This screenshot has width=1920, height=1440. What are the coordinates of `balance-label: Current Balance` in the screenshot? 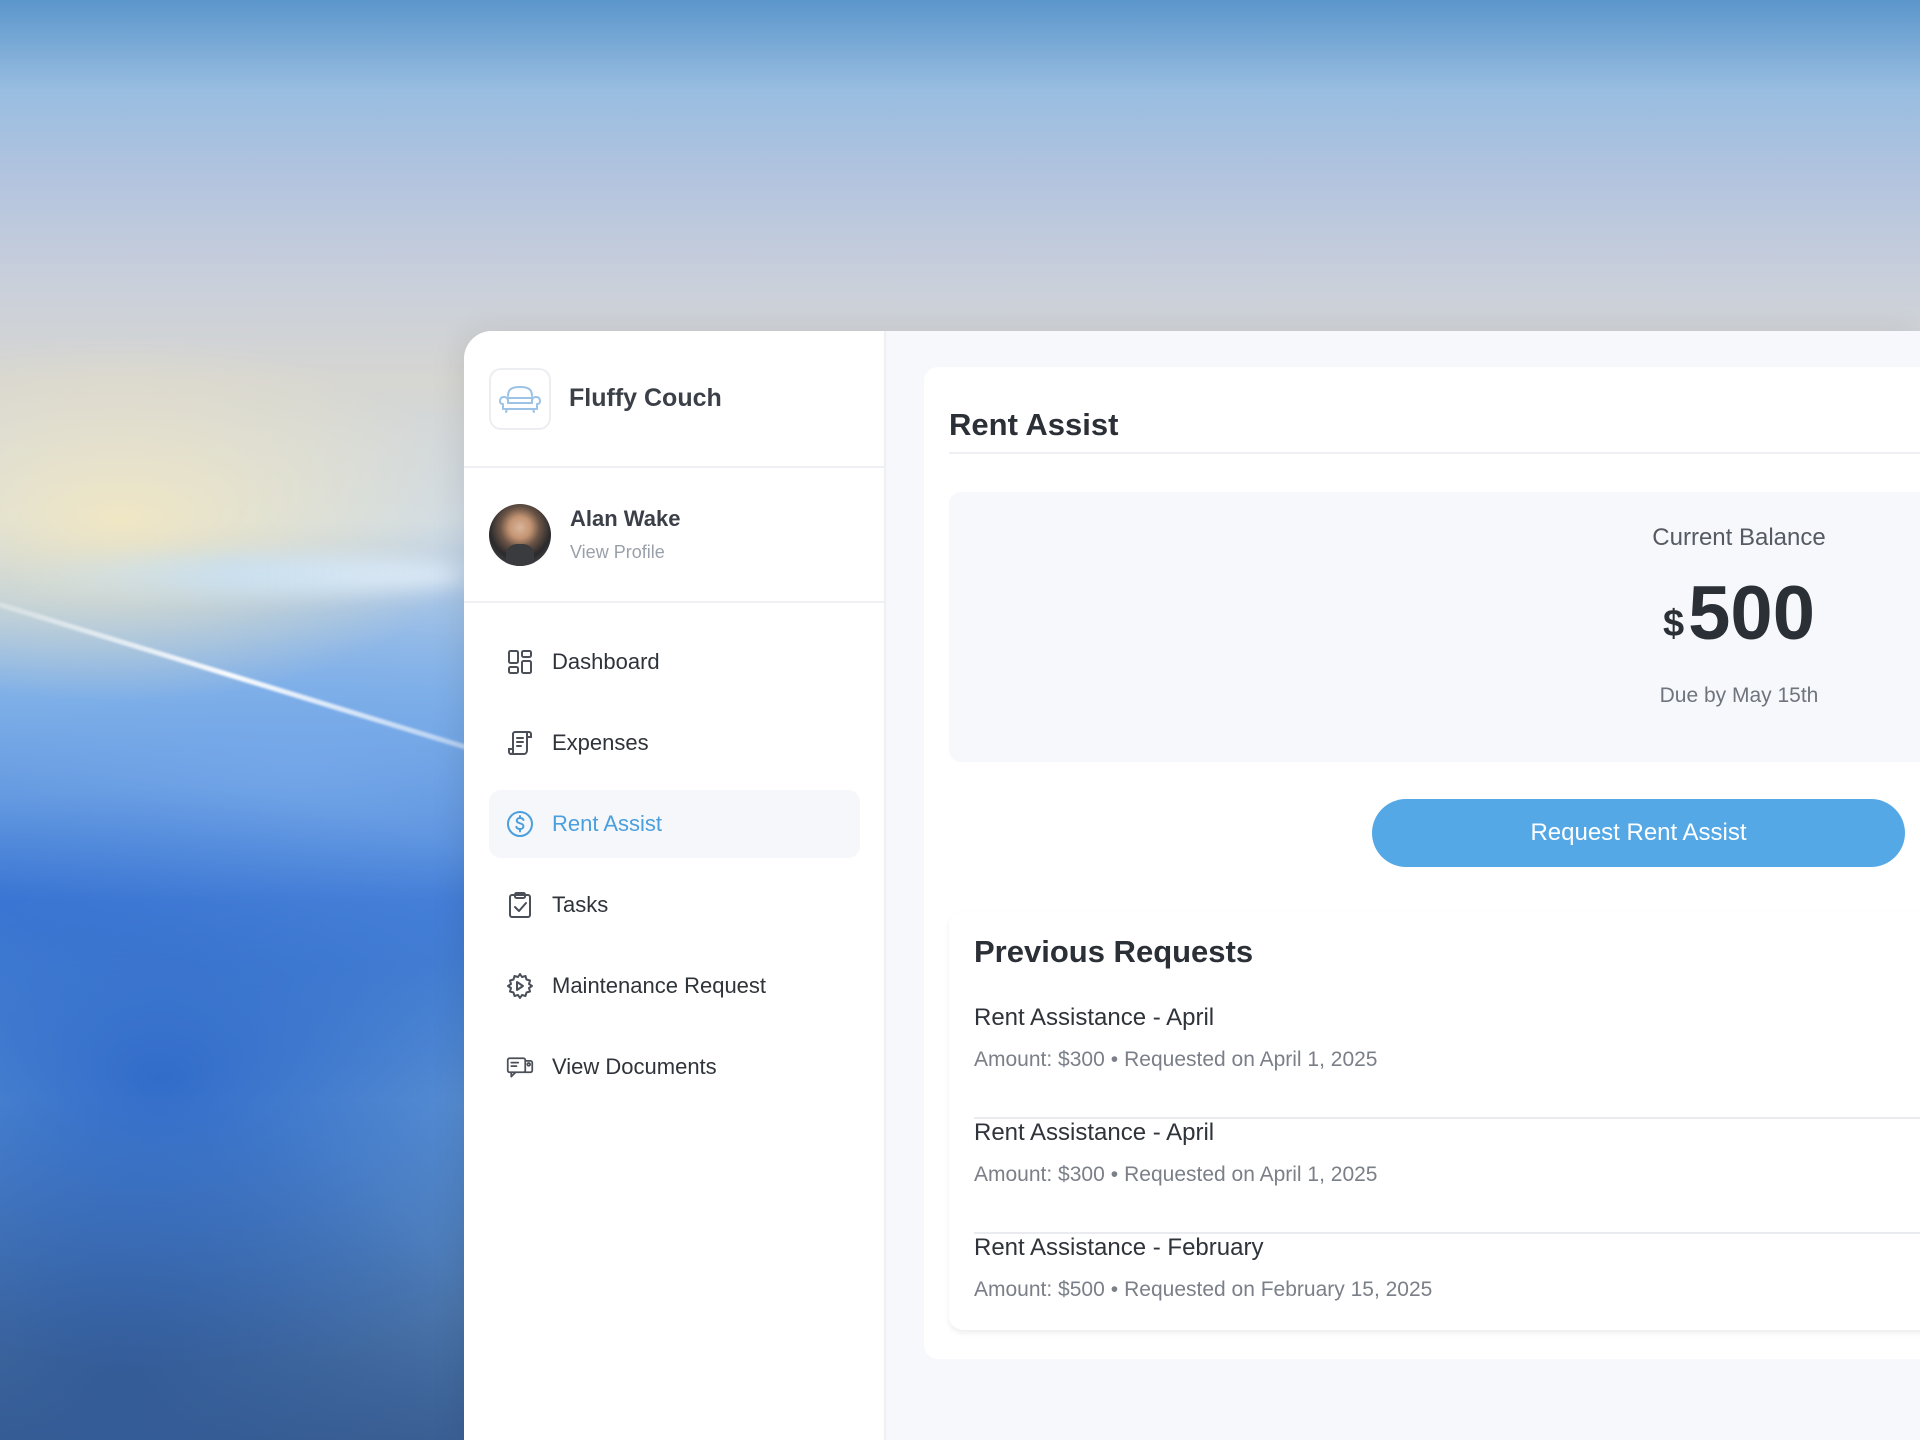 It's located at (1739, 537).